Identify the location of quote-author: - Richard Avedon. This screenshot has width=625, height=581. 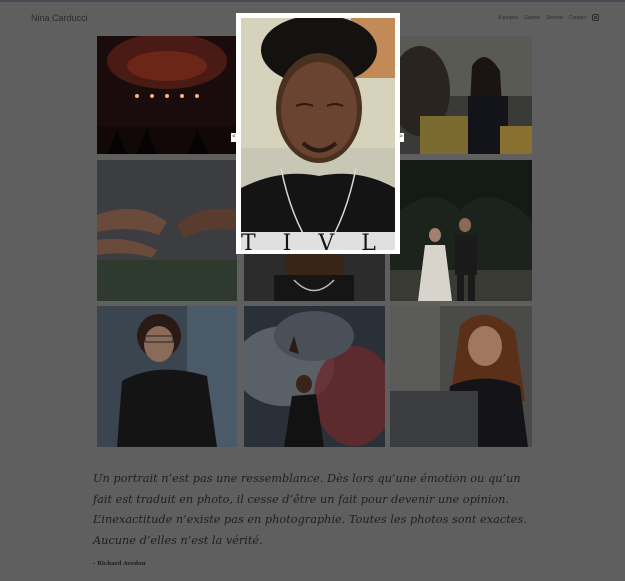
(119, 564).